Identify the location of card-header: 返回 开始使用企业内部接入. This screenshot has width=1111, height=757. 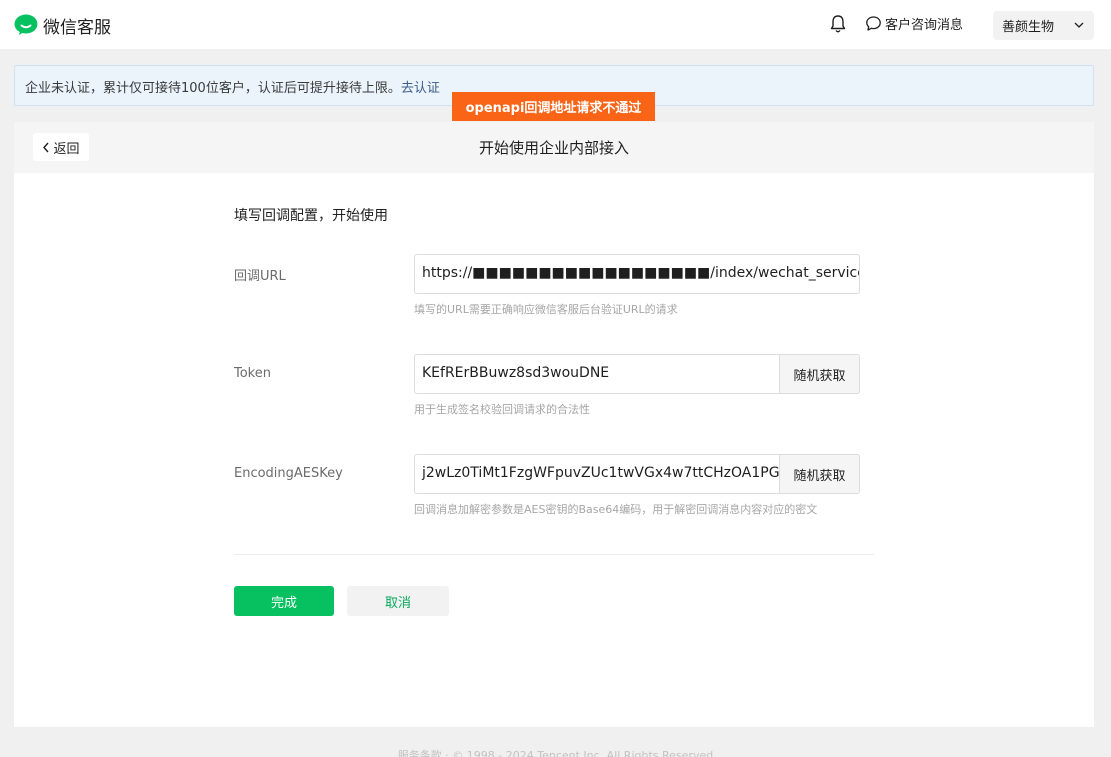
(554, 147).